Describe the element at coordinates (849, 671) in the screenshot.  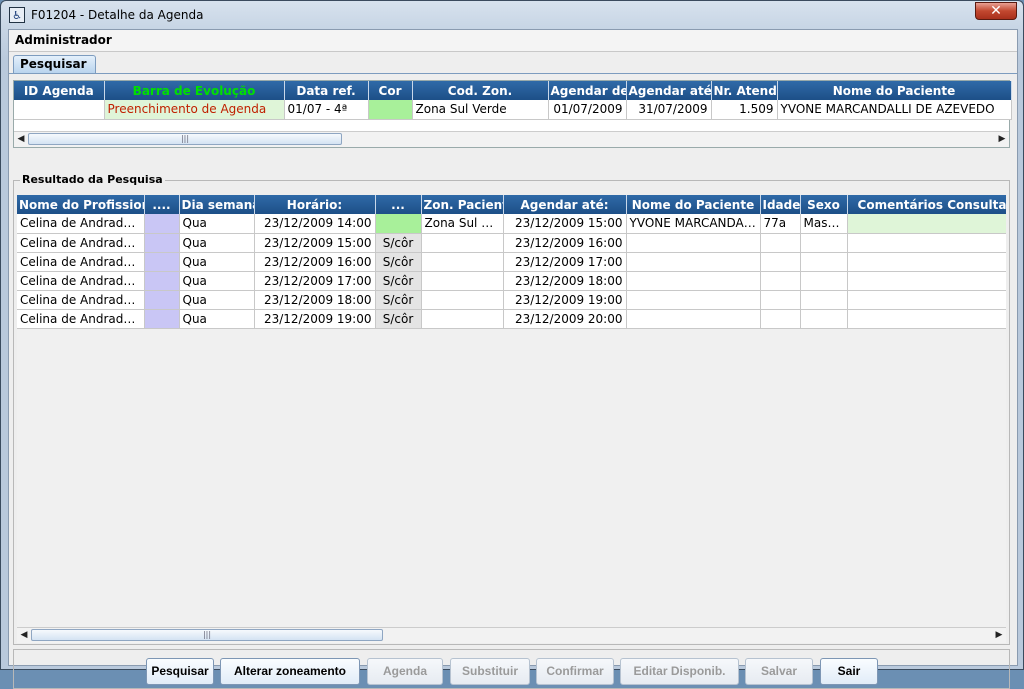
I see `sair-button: Sair` at that location.